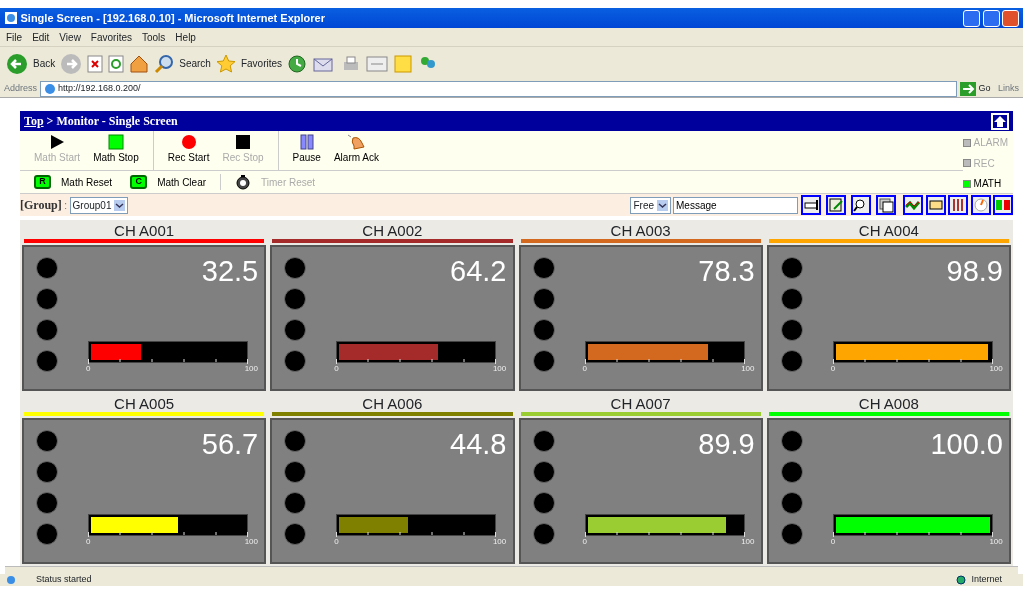  Describe the element at coordinates (478, 271) in the screenshot. I see `channel-value: 64.2` at that location.